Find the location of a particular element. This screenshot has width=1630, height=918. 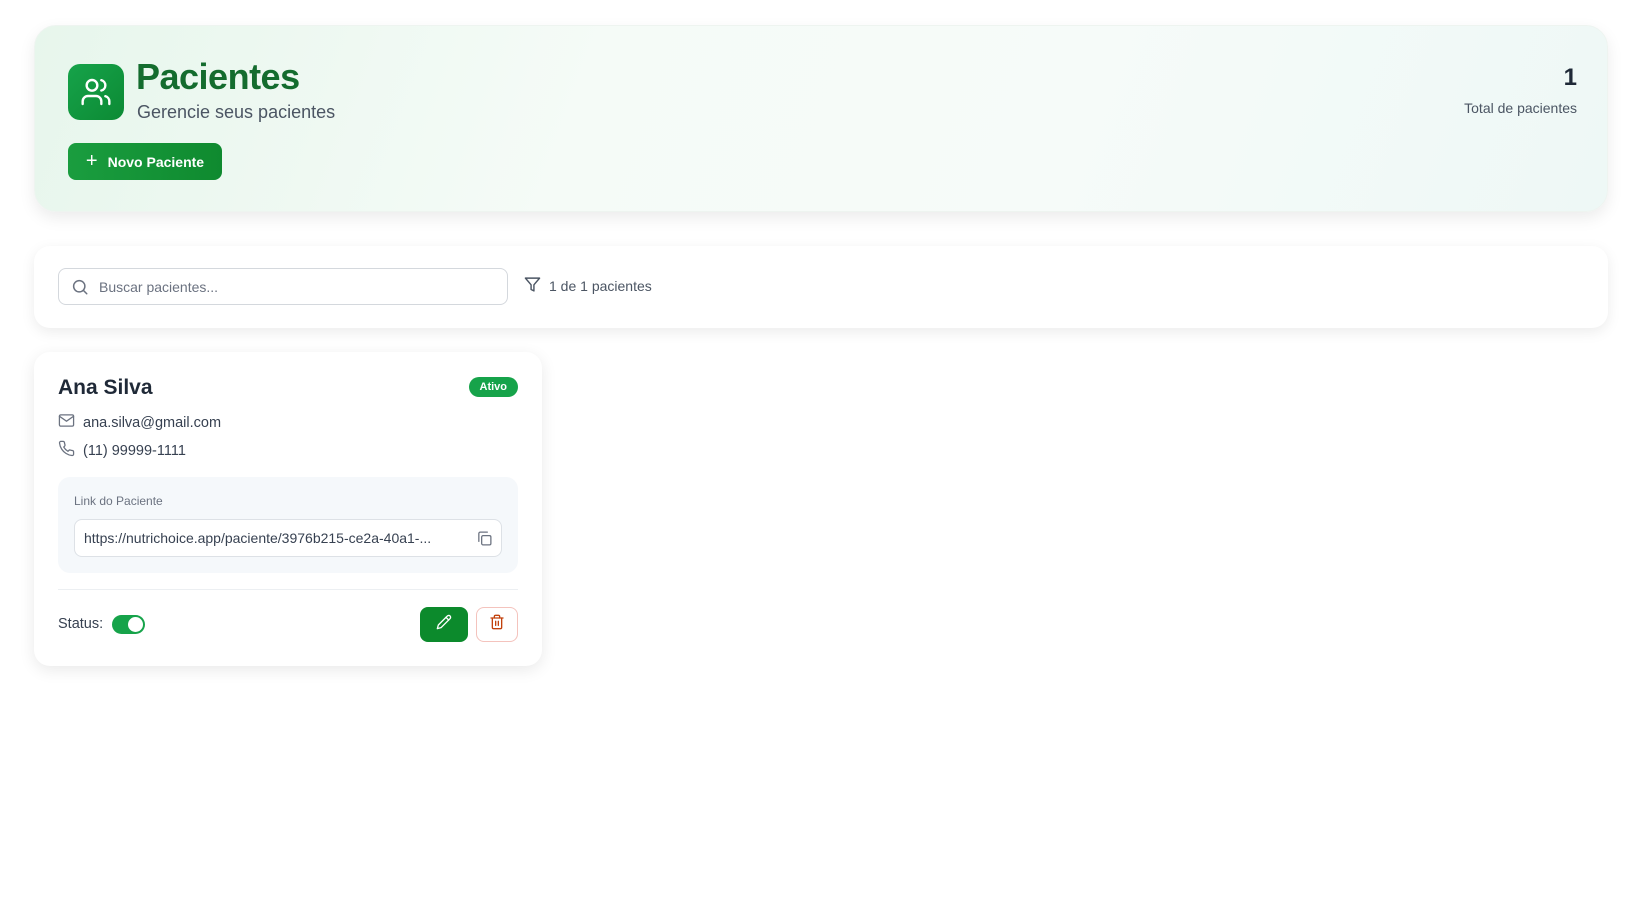

users-icon is located at coordinates (96, 92).